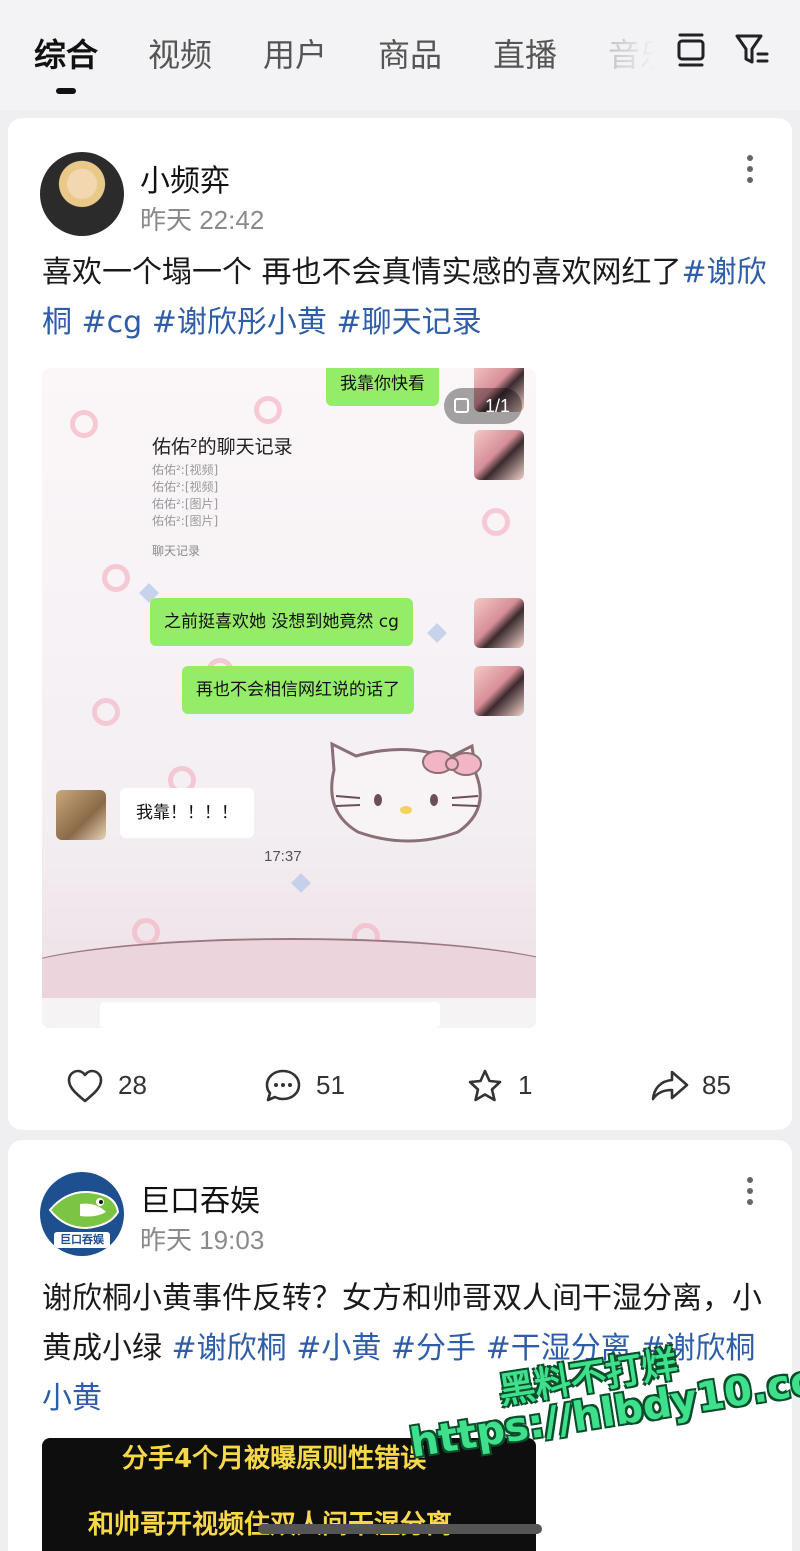  I want to click on image-pager: 1/1, so click(483, 406).